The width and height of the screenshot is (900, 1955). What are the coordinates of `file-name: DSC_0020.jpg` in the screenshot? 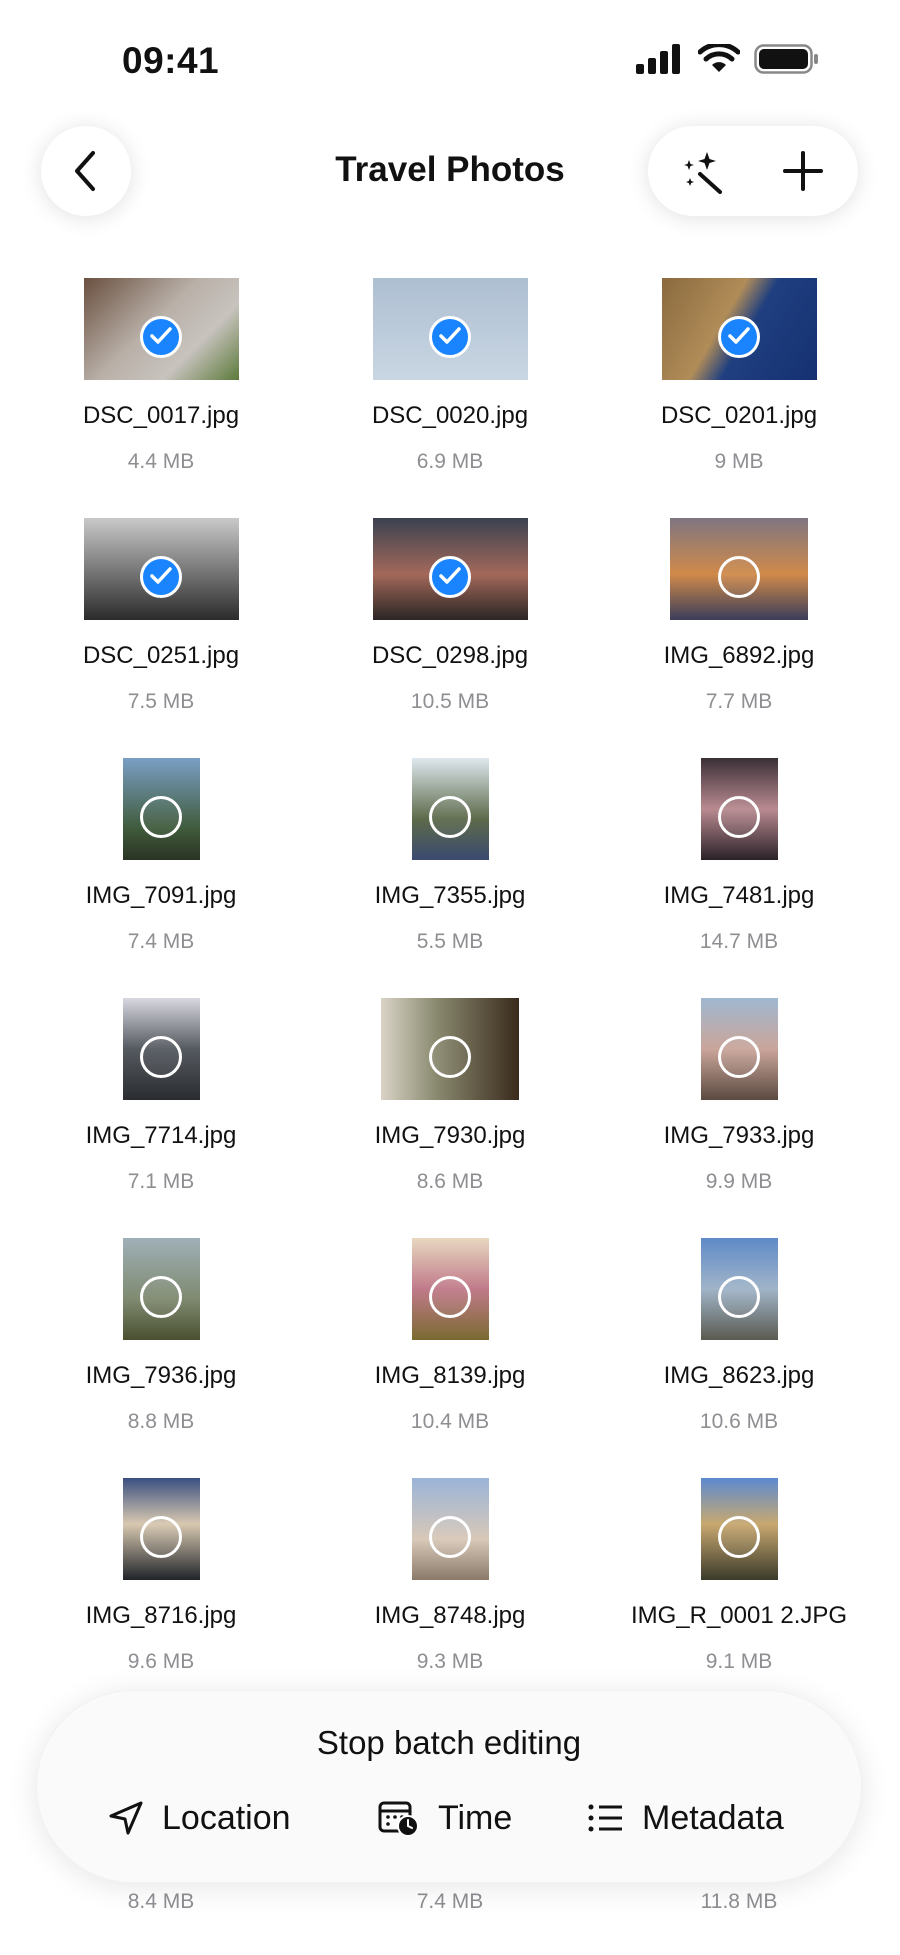 It's located at (450, 415).